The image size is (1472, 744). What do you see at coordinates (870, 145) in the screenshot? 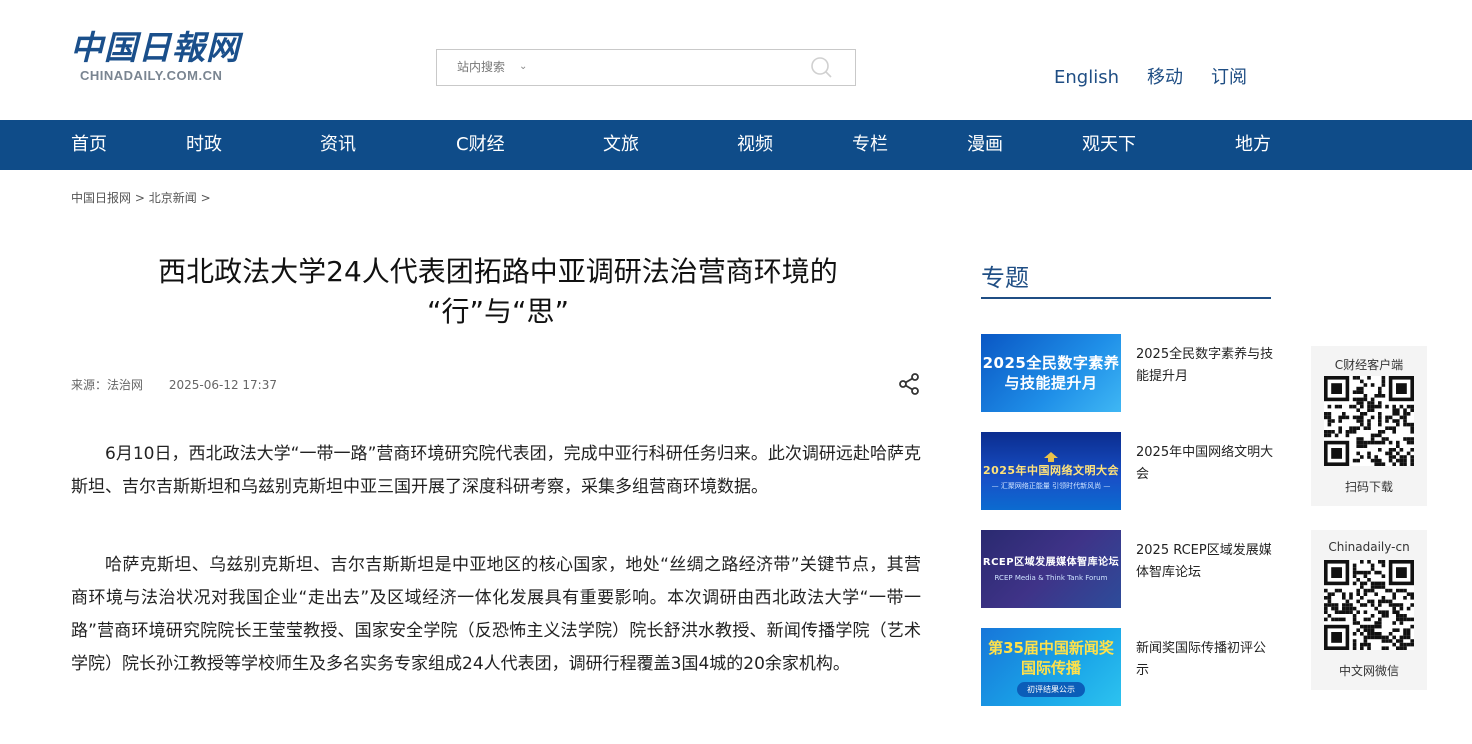
I see `nav-item-columns: 专栏` at bounding box center [870, 145].